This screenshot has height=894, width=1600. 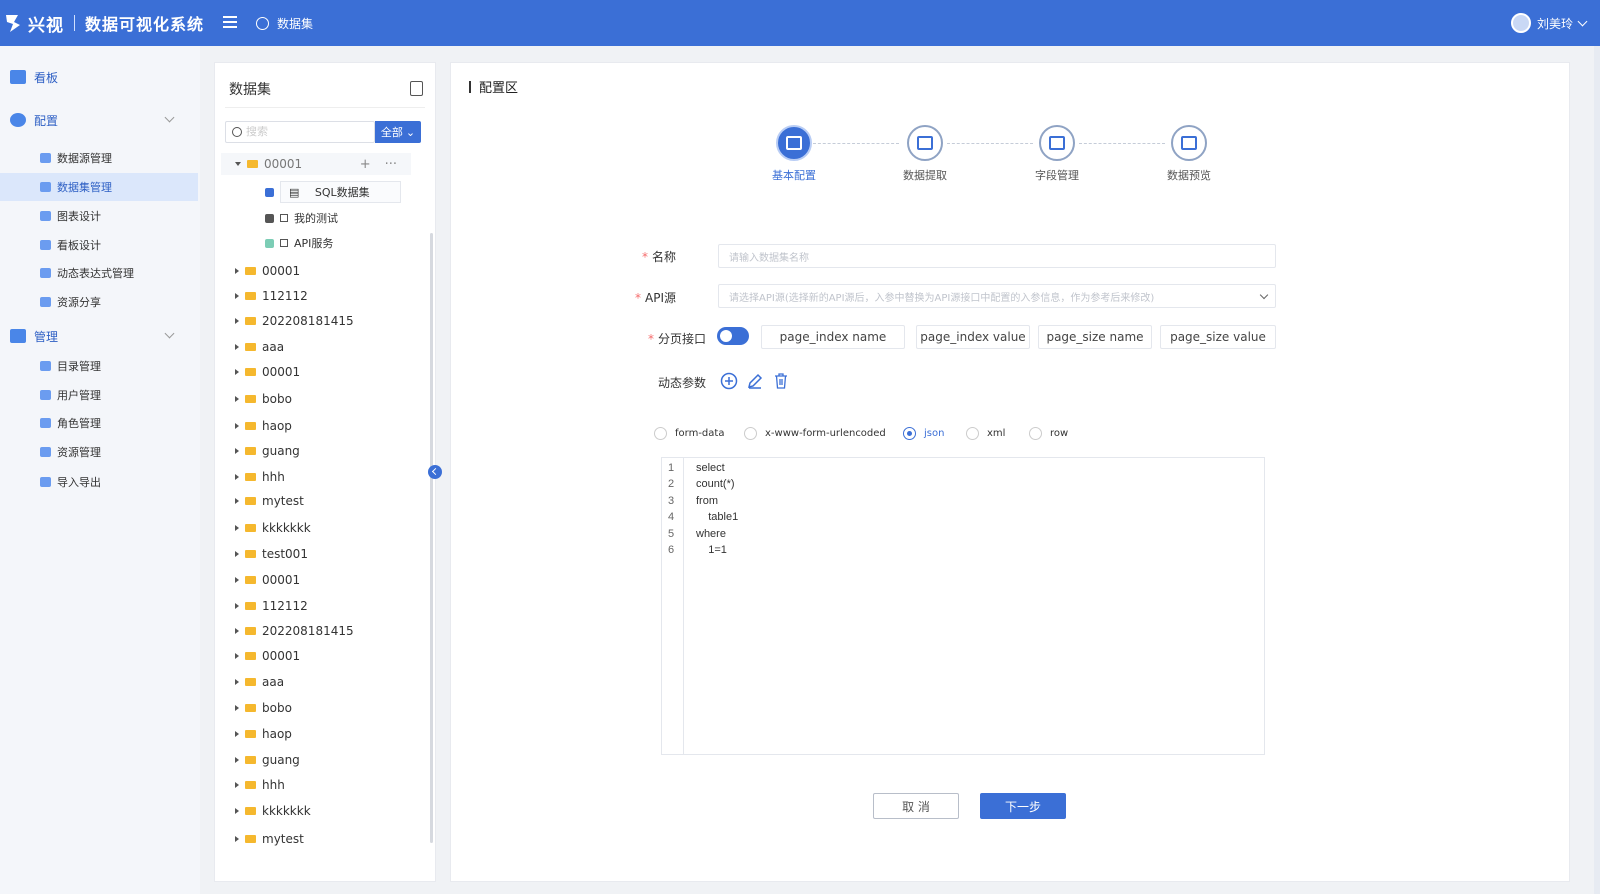 What do you see at coordinates (34, 77) in the screenshot?
I see `sidebar-group-dashboard: 看板` at bounding box center [34, 77].